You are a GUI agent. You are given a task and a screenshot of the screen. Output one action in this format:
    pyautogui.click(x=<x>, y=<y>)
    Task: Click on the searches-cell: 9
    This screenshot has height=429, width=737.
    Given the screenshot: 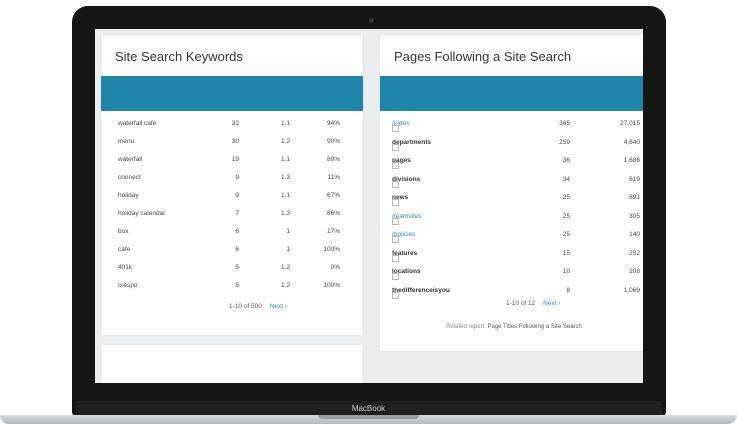 What is the action you would take?
    pyautogui.click(x=237, y=177)
    